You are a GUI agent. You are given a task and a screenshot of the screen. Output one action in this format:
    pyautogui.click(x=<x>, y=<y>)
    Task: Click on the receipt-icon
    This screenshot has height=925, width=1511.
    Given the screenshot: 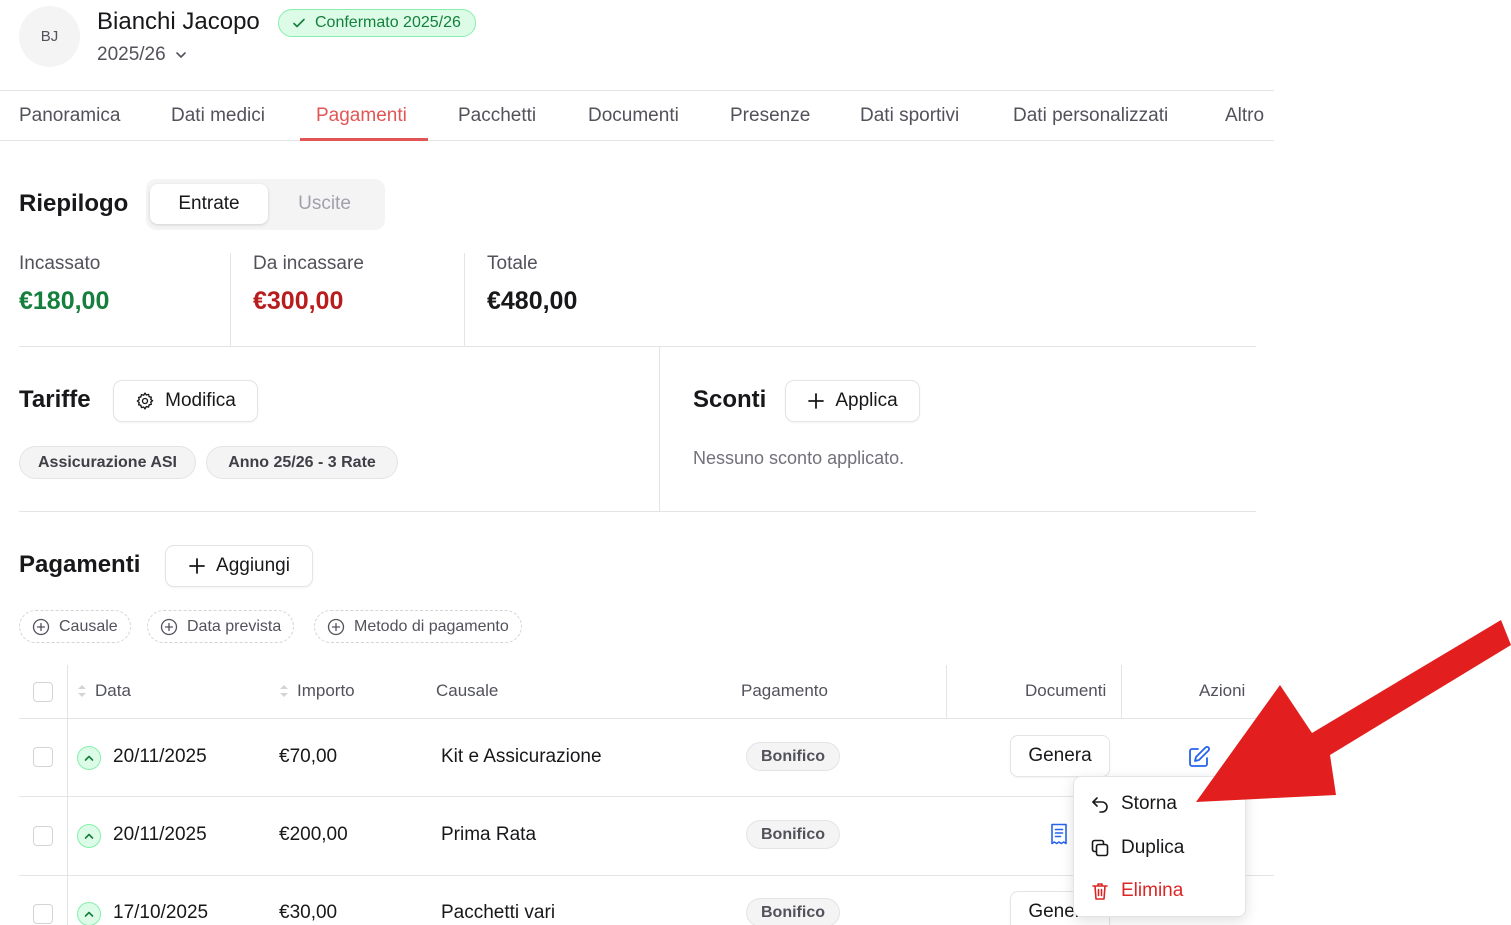 What is the action you would take?
    pyautogui.click(x=1059, y=834)
    